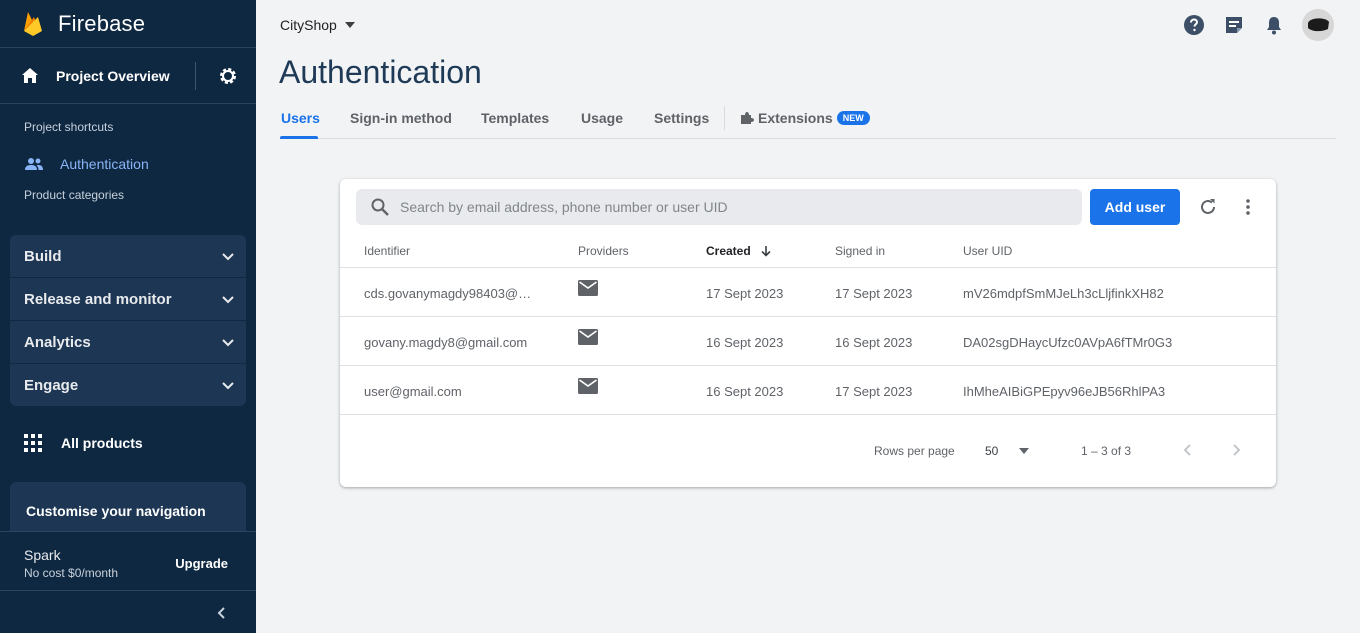 This screenshot has width=1360, height=633. Describe the element at coordinates (116, 511) in the screenshot. I see `customise-navigation-label: Customise your navigation` at that location.